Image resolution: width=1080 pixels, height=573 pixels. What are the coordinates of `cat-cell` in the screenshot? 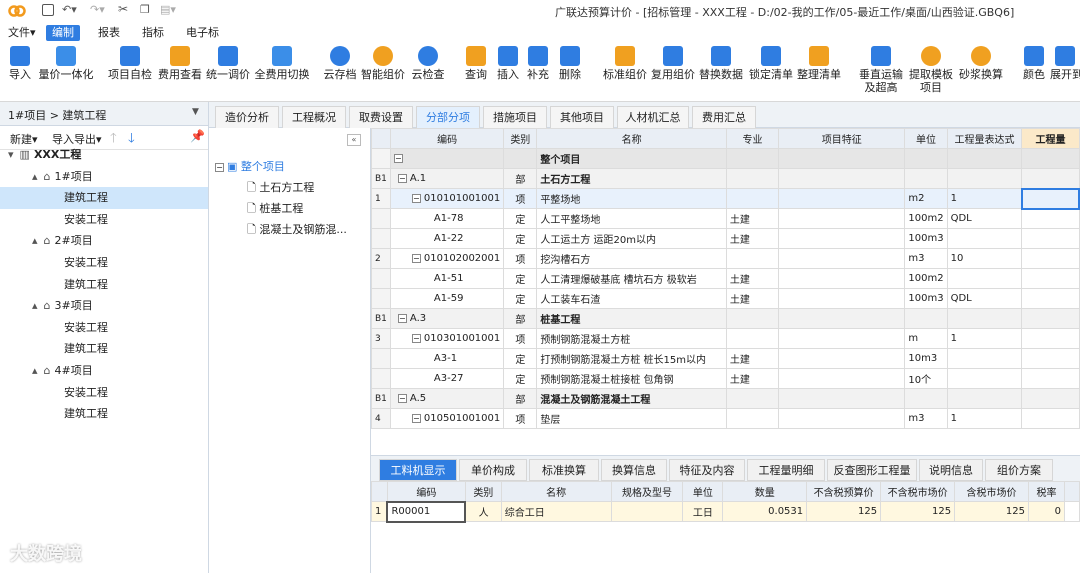 It's located at (520, 158).